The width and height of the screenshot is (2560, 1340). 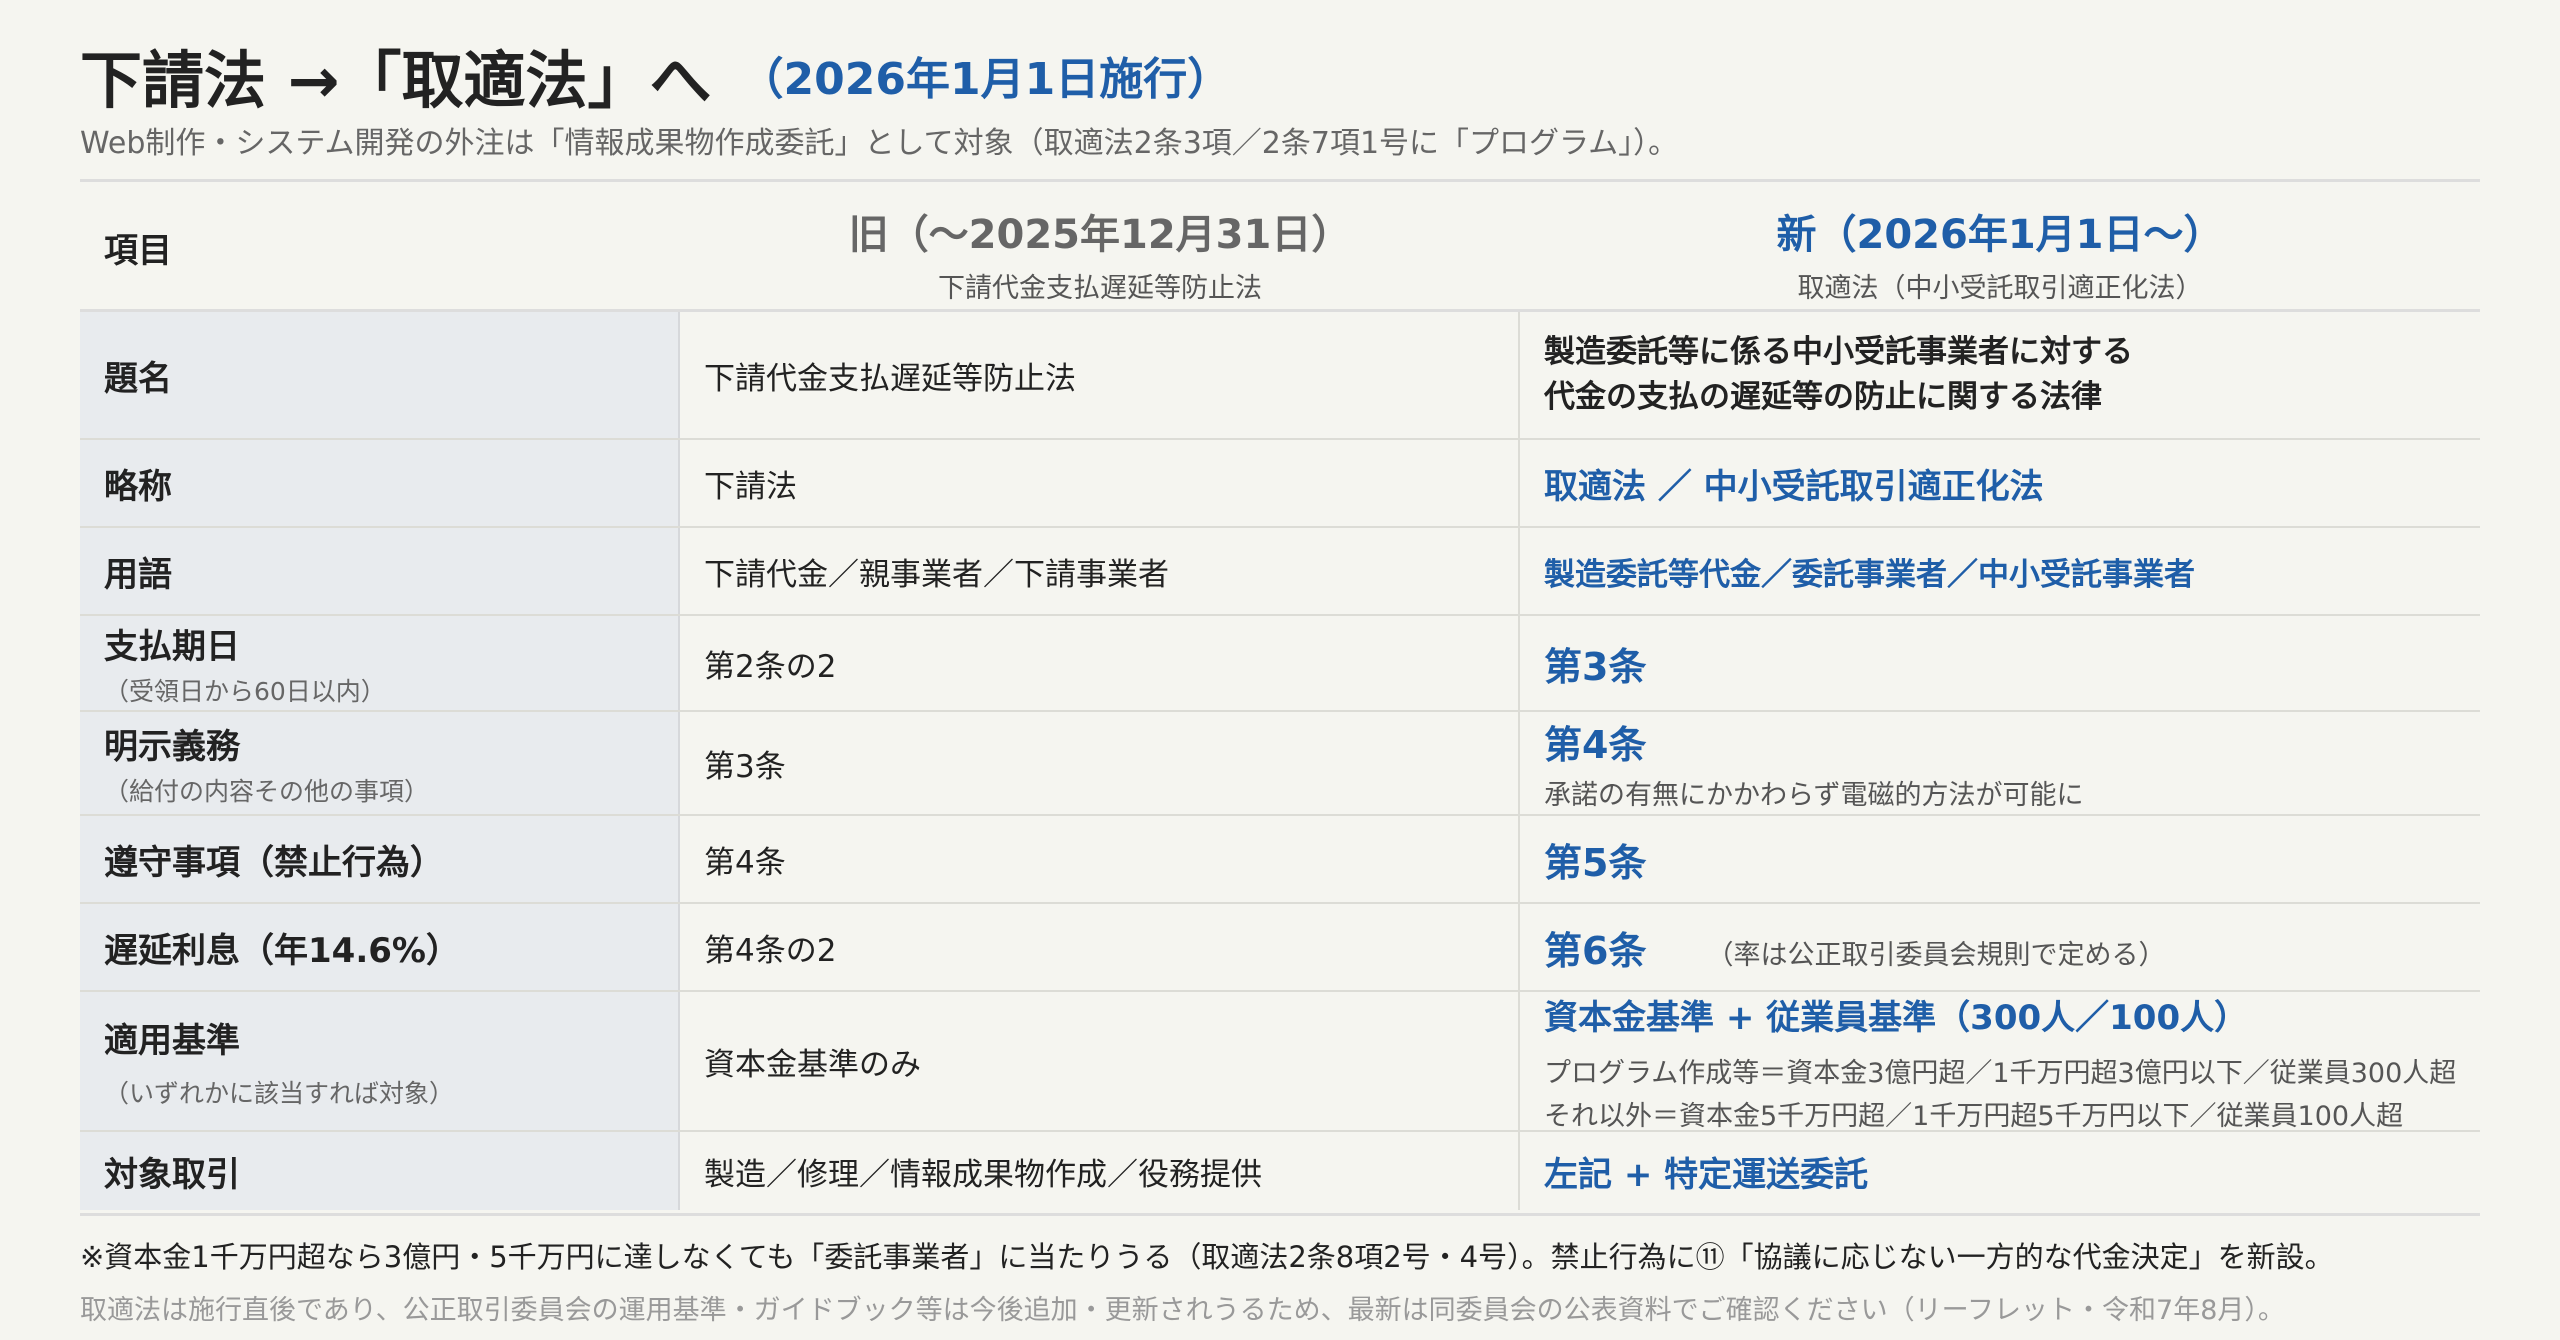 What do you see at coordinates (245, 691) in the screenshot?
I see `row-label-note: （受領日から60日以内）` at bounding box center [245, 691].